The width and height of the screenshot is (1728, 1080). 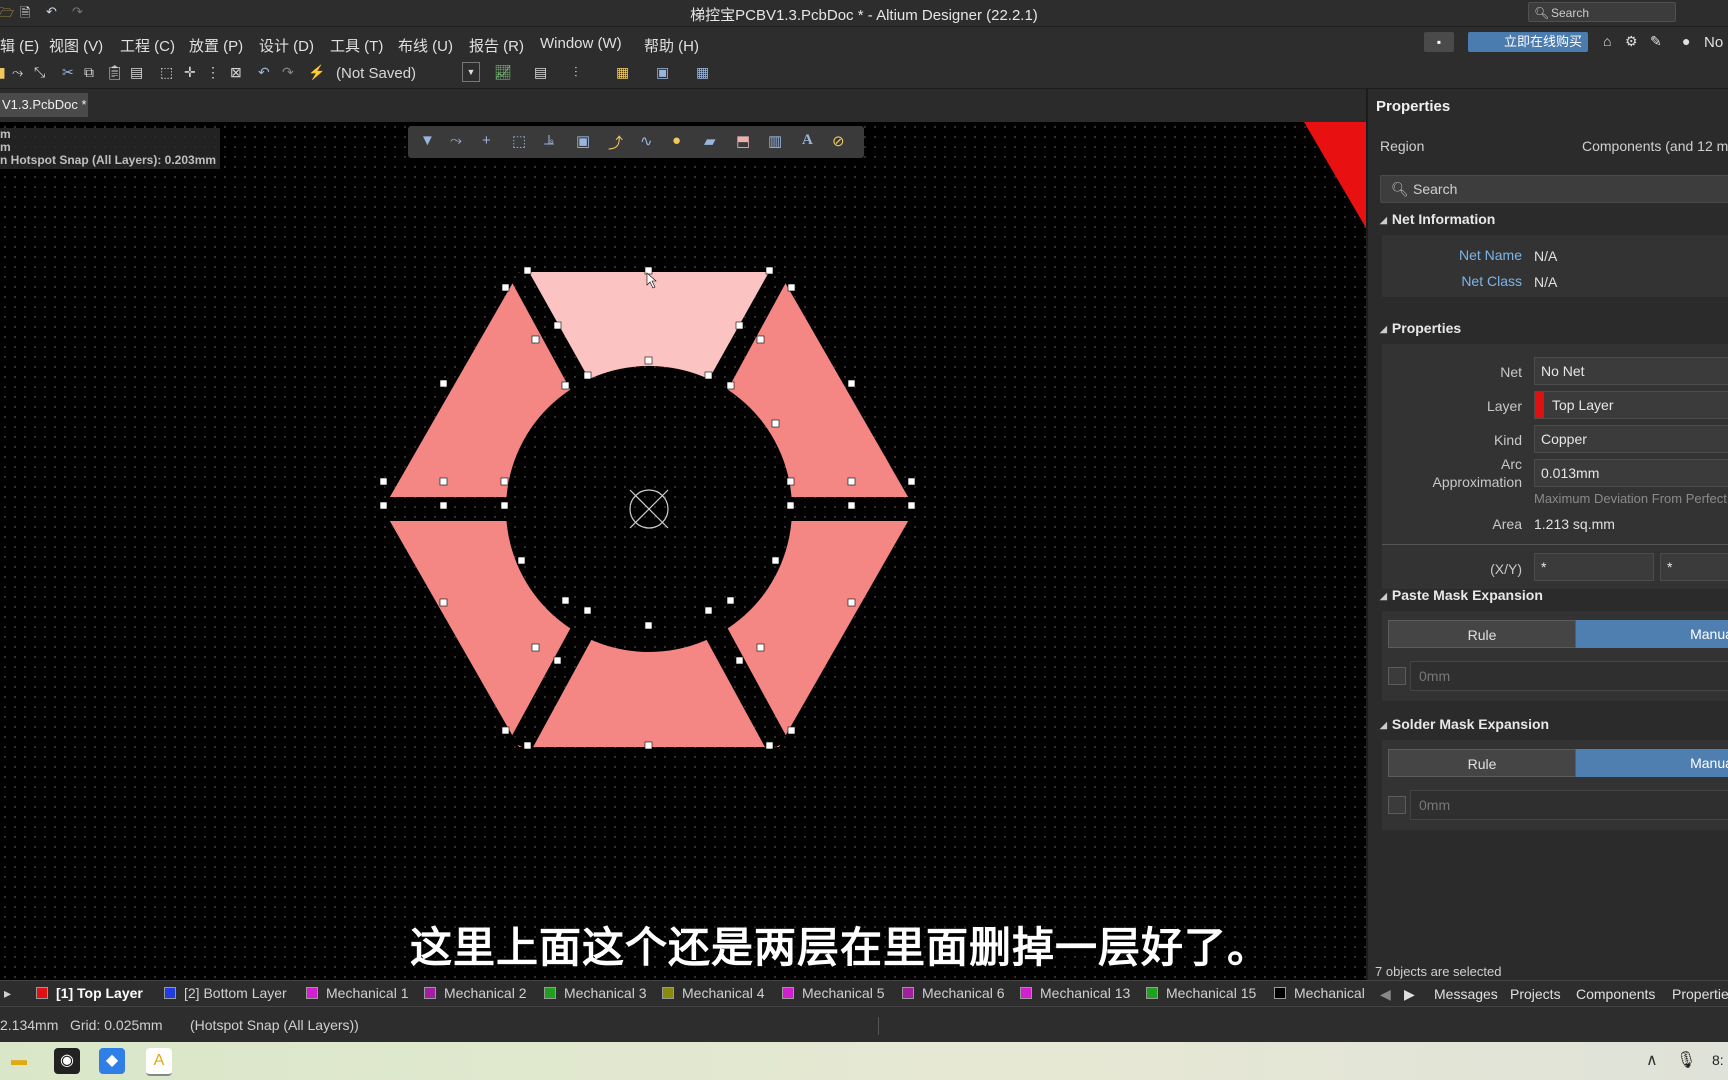 I want to click on collapse-triangle-icon: ◢, so click(x=1383, y=329).